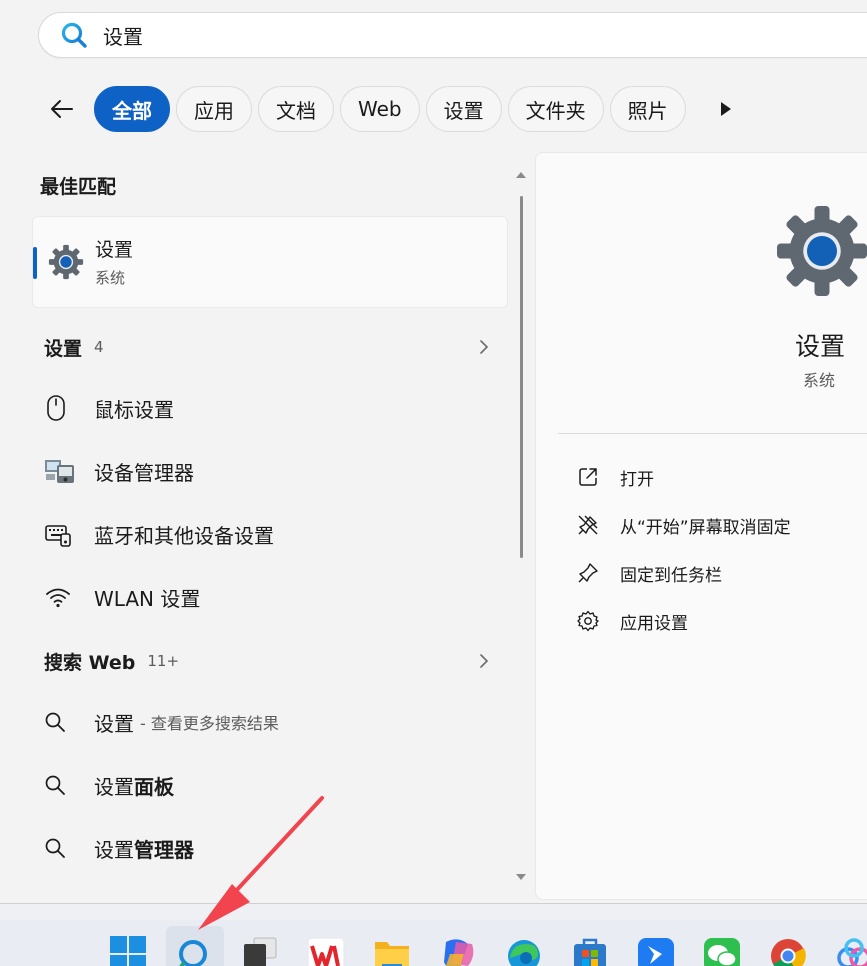 The image size is (867, 966). What do you see at coordinates (521, 175) in the screenshot?
I see `scroll-up-arrow-icon` at bounding box center [521, 175].